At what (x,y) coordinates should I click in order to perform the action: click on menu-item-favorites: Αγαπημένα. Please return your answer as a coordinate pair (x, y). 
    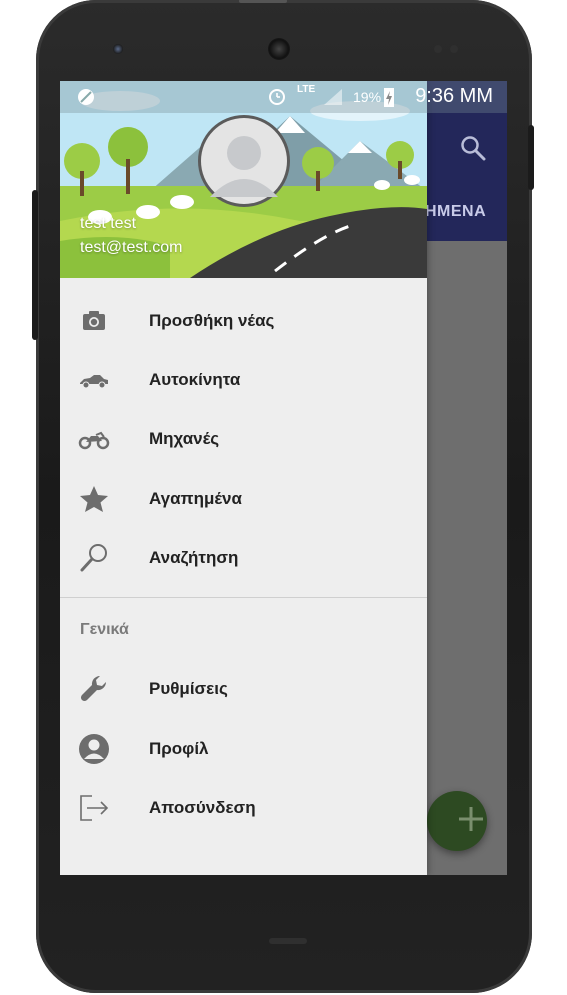
    Looking at the image, I should click on (243, 498).